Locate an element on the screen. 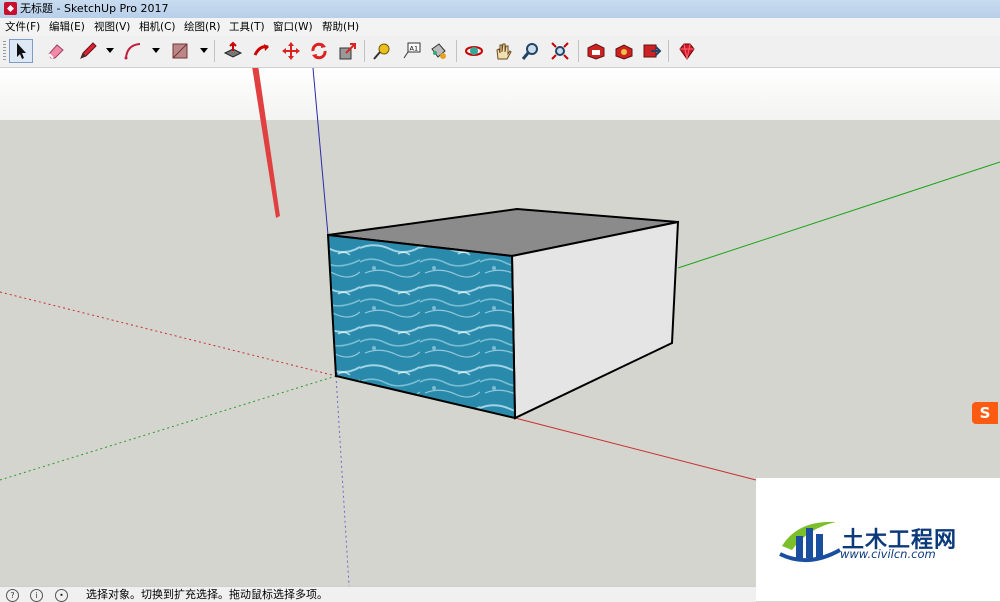 The height and width of the screenshot is (602, 1000). follow-me-tool-button is located at coordinates (262, 51).